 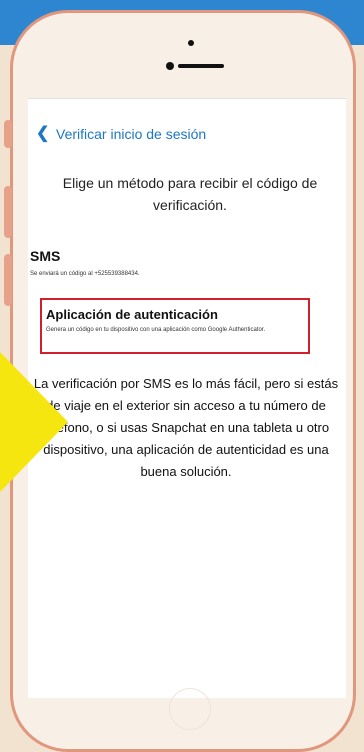 What do you see at coordinates (85, 274) in the screenshot?
I see `sms-option-subtitle: Se enviará un código al +525539388434.` at bounding box center [85, 274].